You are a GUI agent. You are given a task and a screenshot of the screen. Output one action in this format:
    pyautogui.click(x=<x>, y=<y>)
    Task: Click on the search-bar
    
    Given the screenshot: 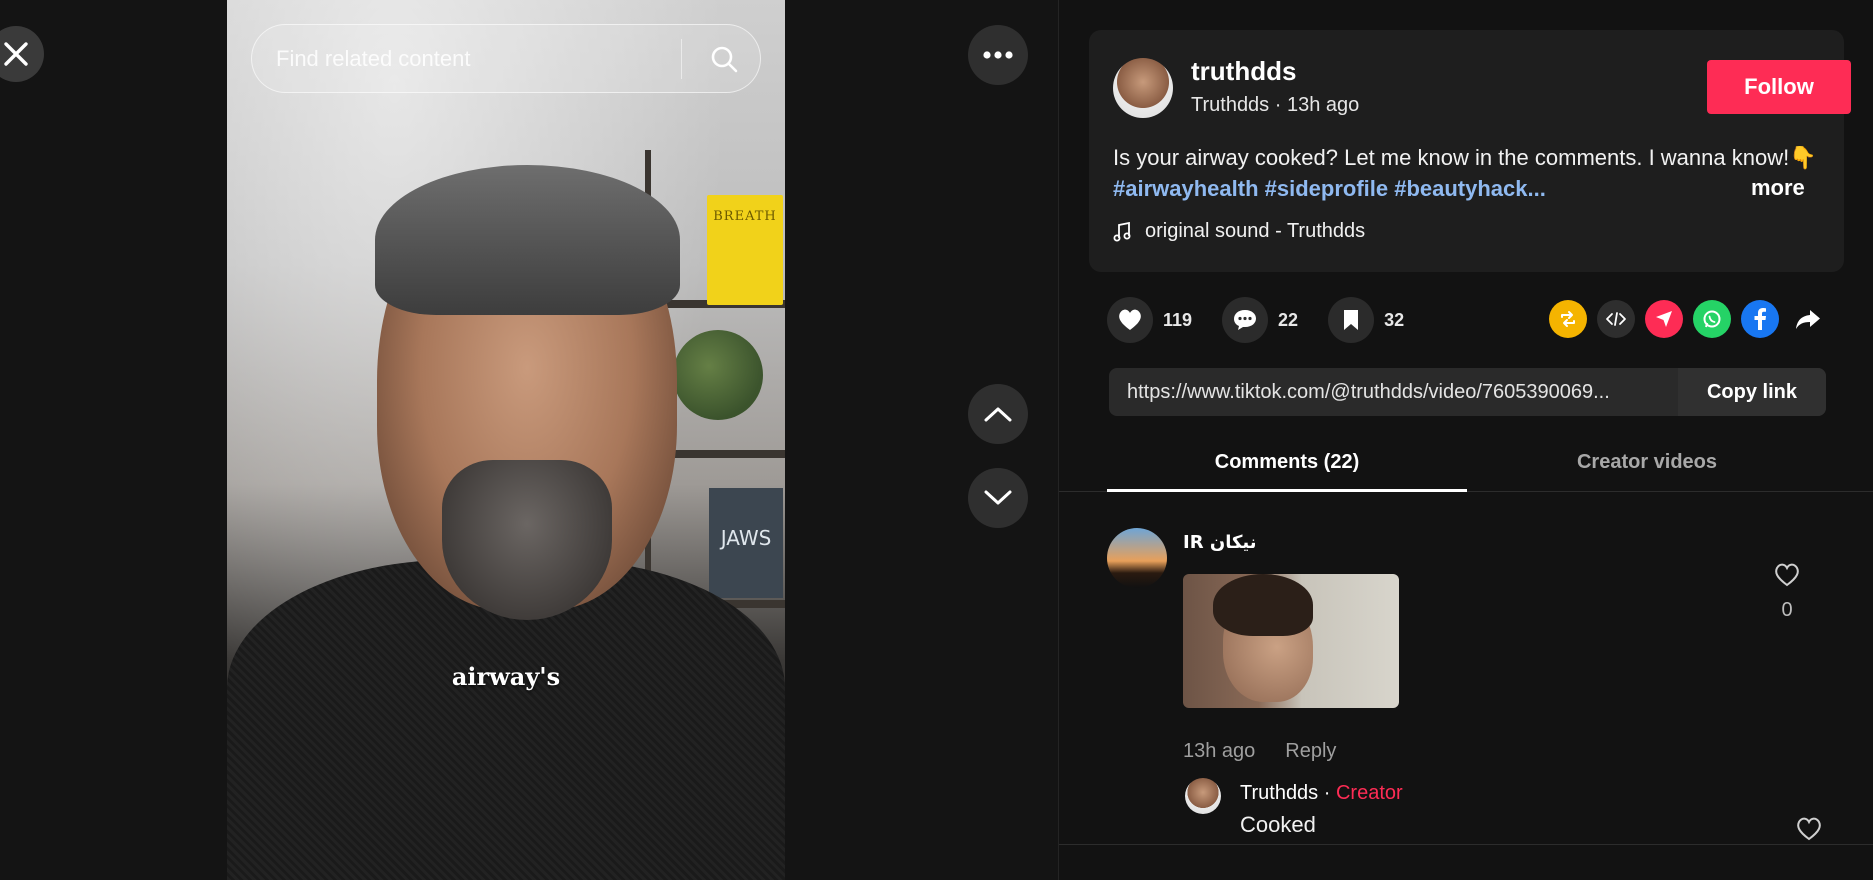 What is the action you would take?
    pyautogui.click(x=506, y=58)
    